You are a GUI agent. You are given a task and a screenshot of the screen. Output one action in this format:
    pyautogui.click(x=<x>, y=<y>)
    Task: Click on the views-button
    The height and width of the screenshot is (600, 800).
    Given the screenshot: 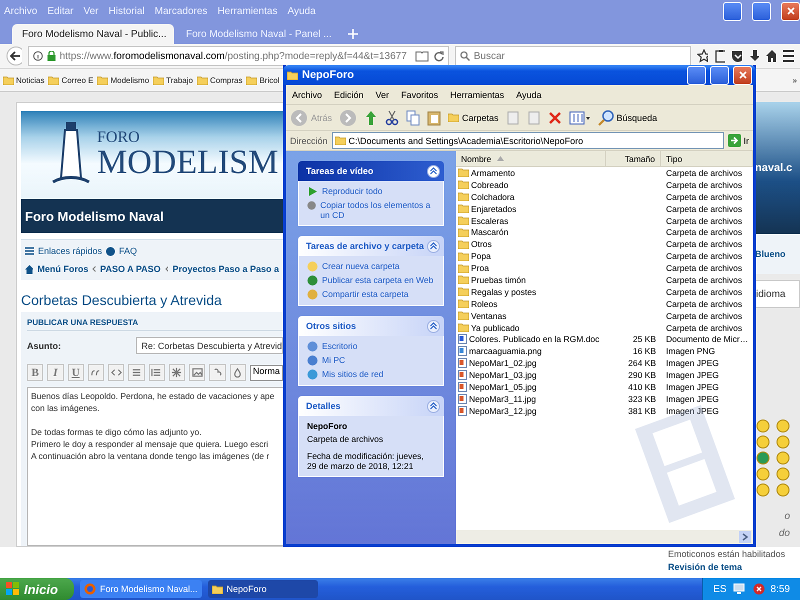 What is the action you would take?
    pyautogui.click(x=579, y=117)
    